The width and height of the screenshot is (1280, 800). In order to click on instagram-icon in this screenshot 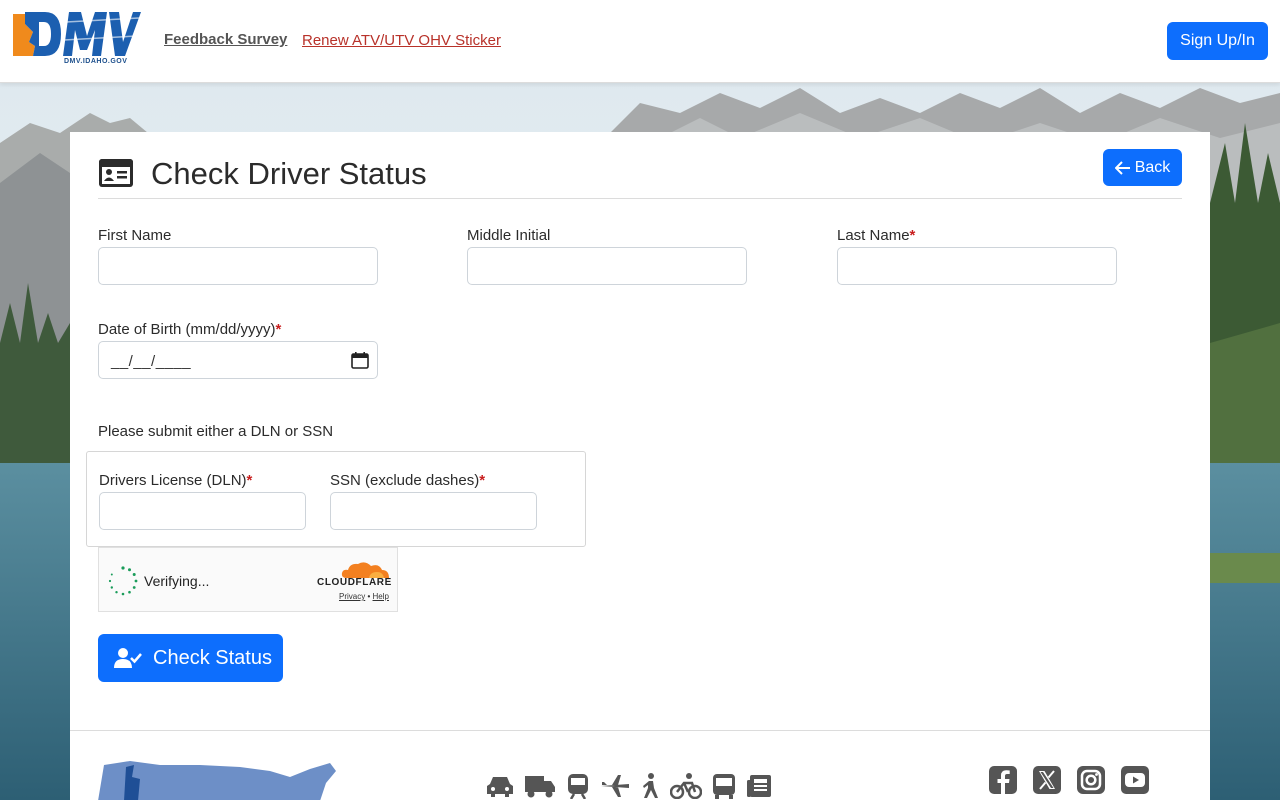, I will do `click(1091, 780)`.